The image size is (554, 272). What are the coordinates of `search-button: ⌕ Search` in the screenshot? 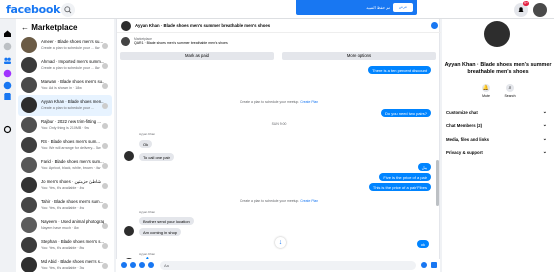 It's located at (510, 91).